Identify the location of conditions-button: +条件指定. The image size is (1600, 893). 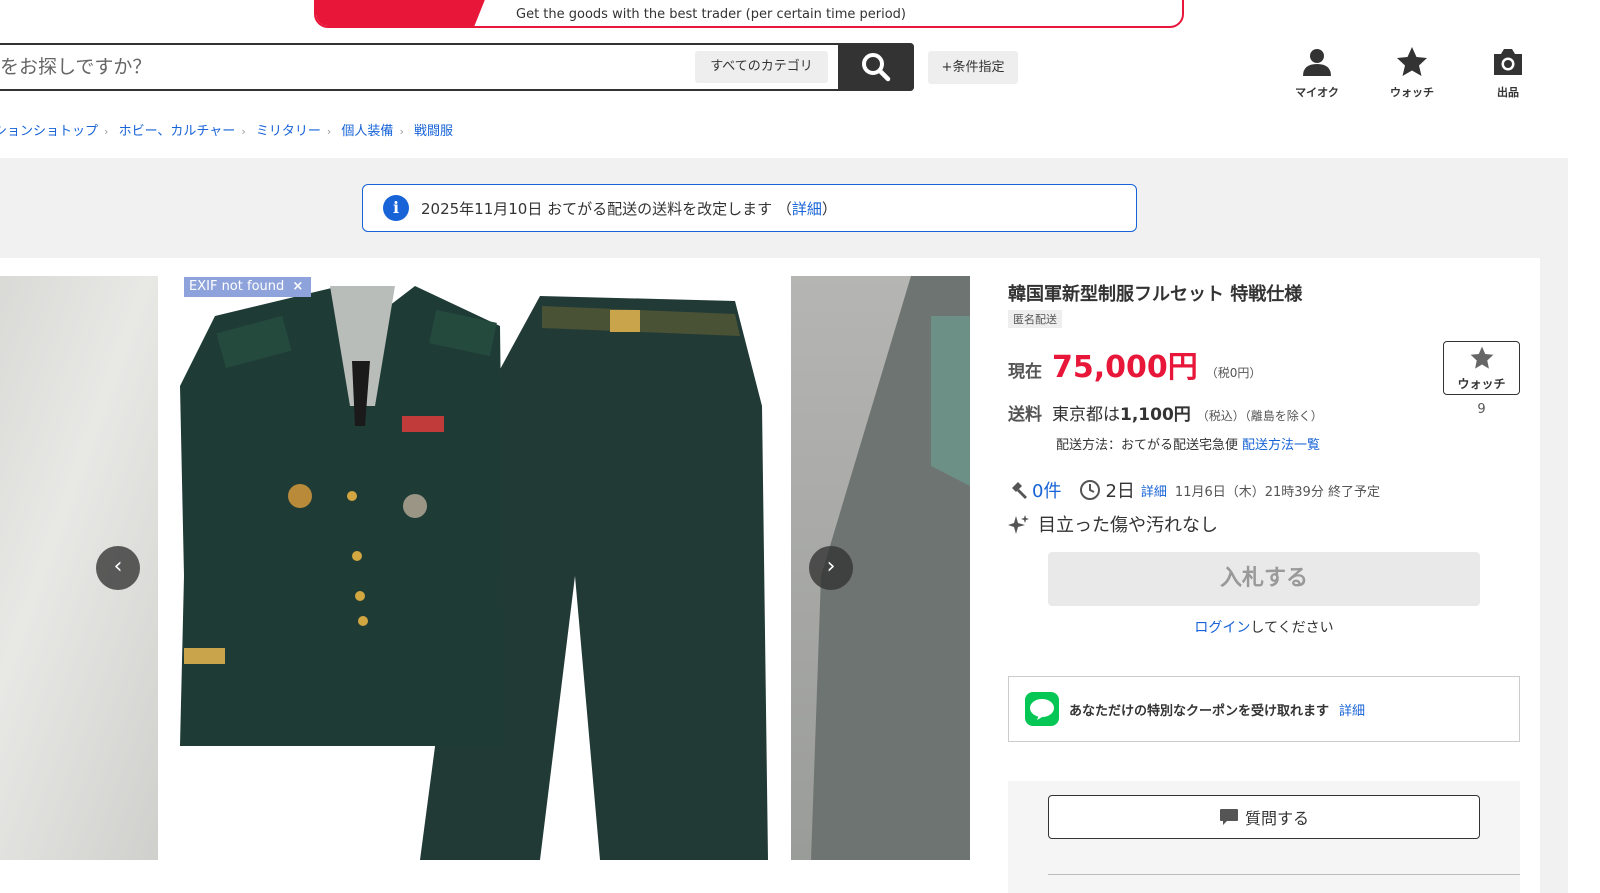
(973, 67).